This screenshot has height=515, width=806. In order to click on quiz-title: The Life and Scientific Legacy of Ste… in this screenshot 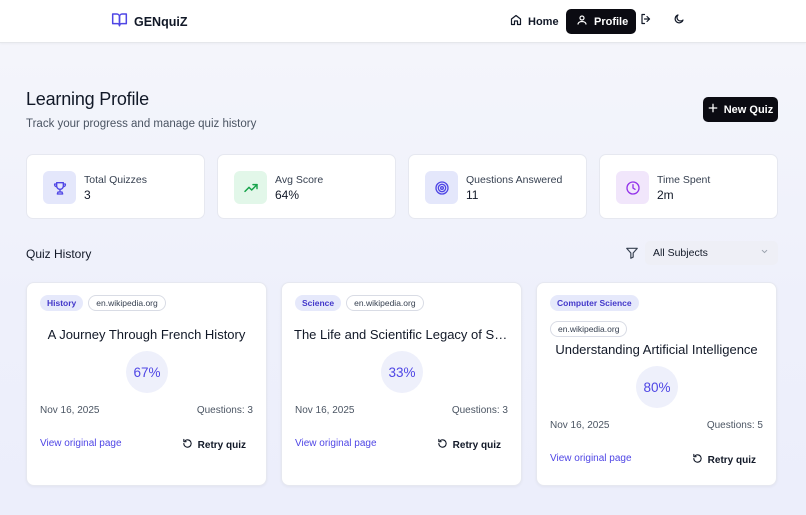, I will do `click(401, 334)`.